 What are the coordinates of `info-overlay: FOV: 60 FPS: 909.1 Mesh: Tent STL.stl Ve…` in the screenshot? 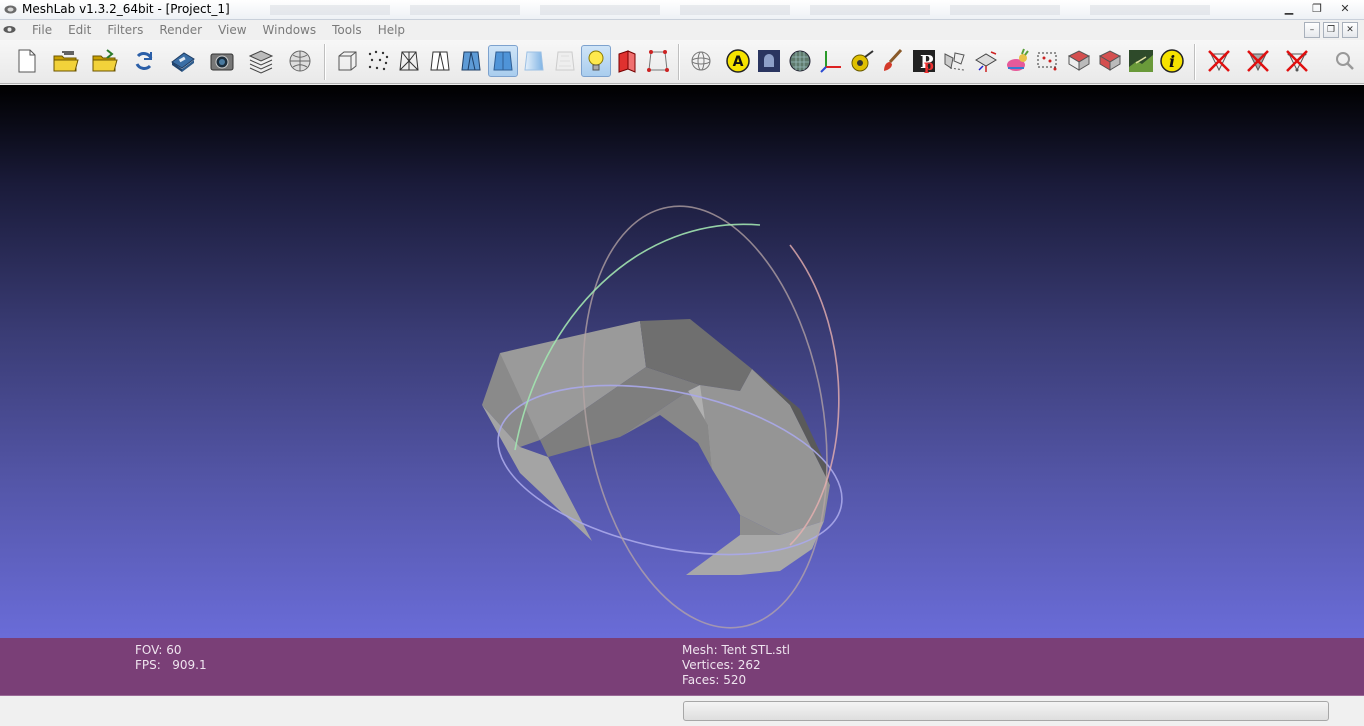 It's located at (682, 667).